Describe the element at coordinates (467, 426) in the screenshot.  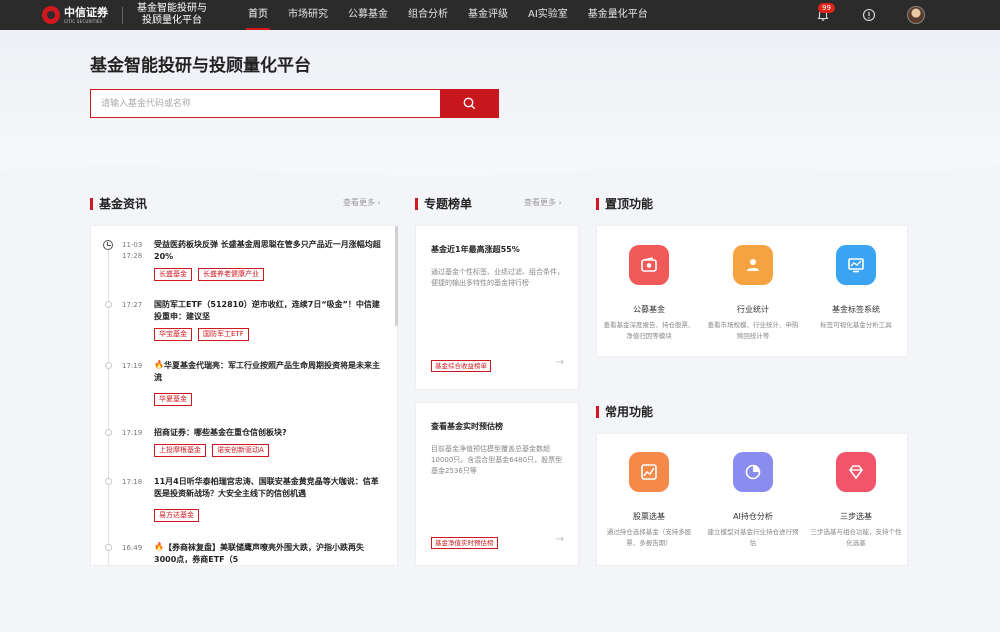
I see `ranking-title: 查看基金实时预估榜` at that location.